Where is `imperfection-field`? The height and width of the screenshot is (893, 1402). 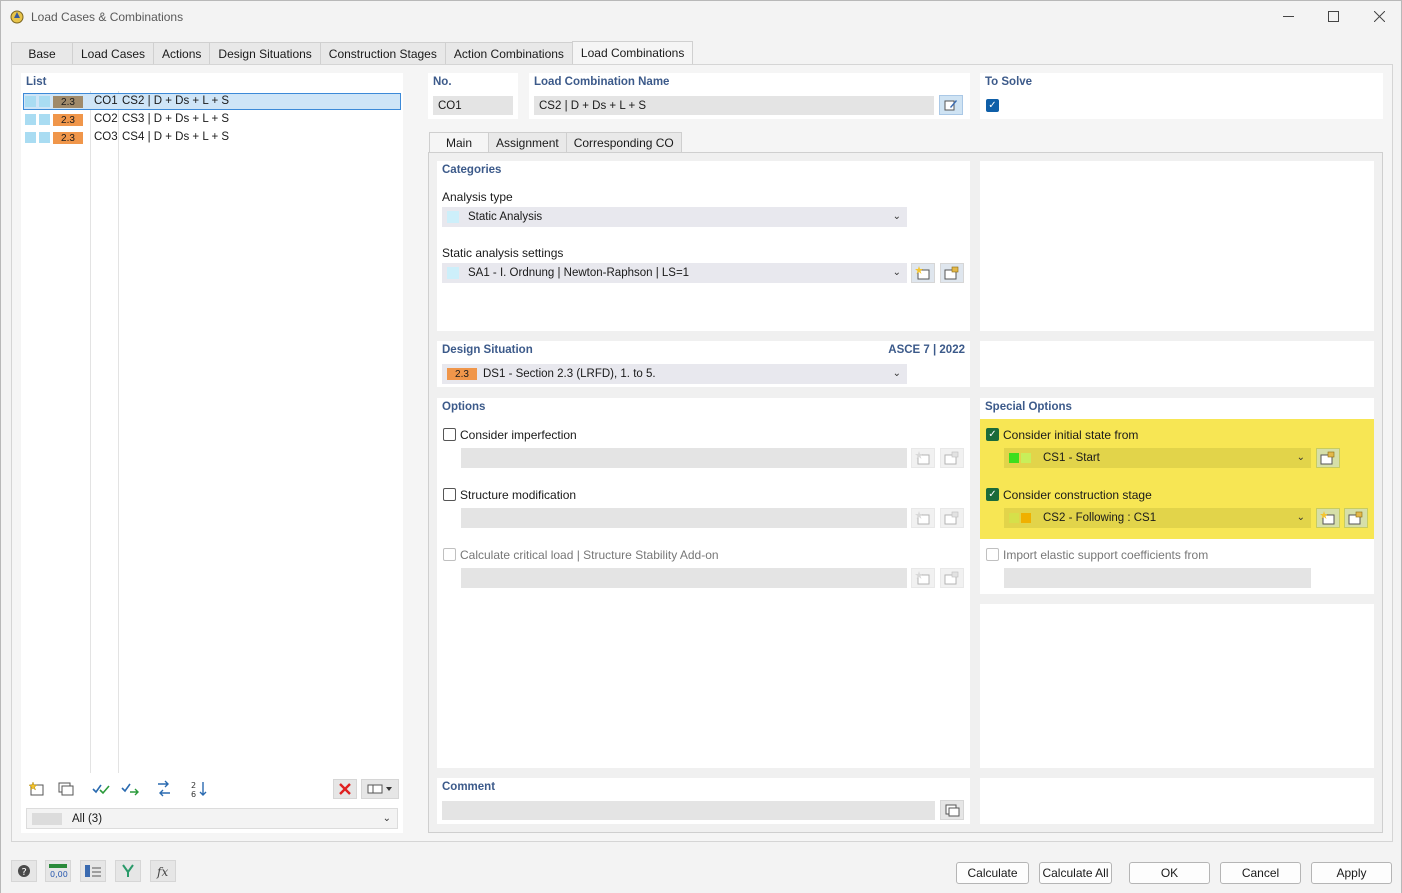
imperfection-field is located at coordinates (684, 458).